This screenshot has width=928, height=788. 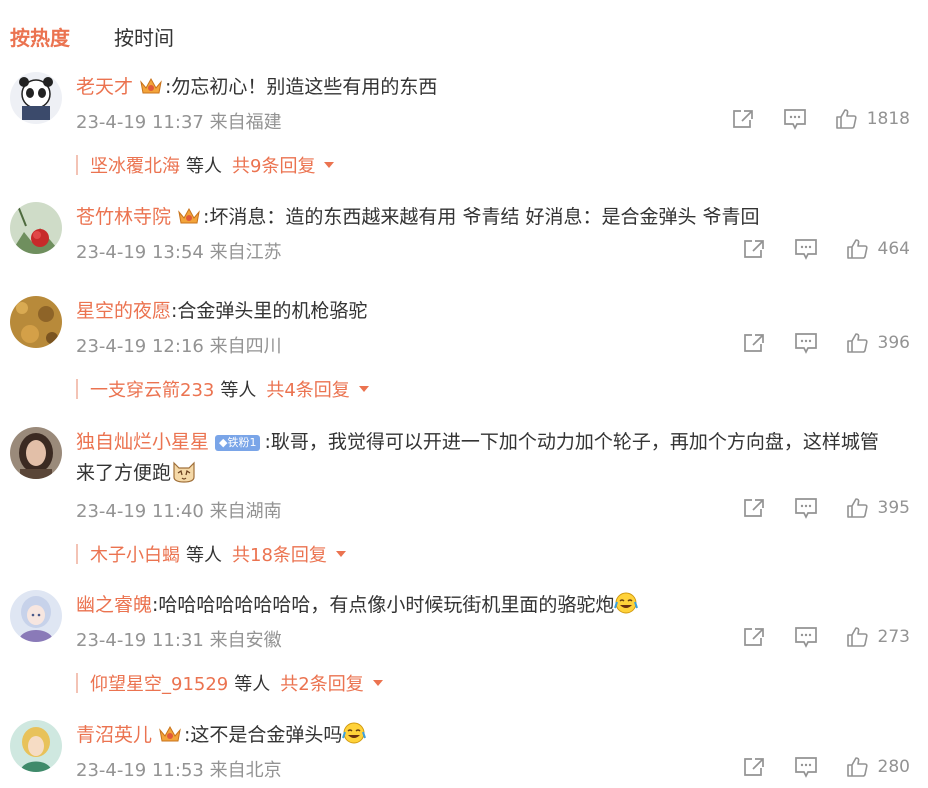 I want to click on anime-avatar-icon, so click(x=36, y=616).